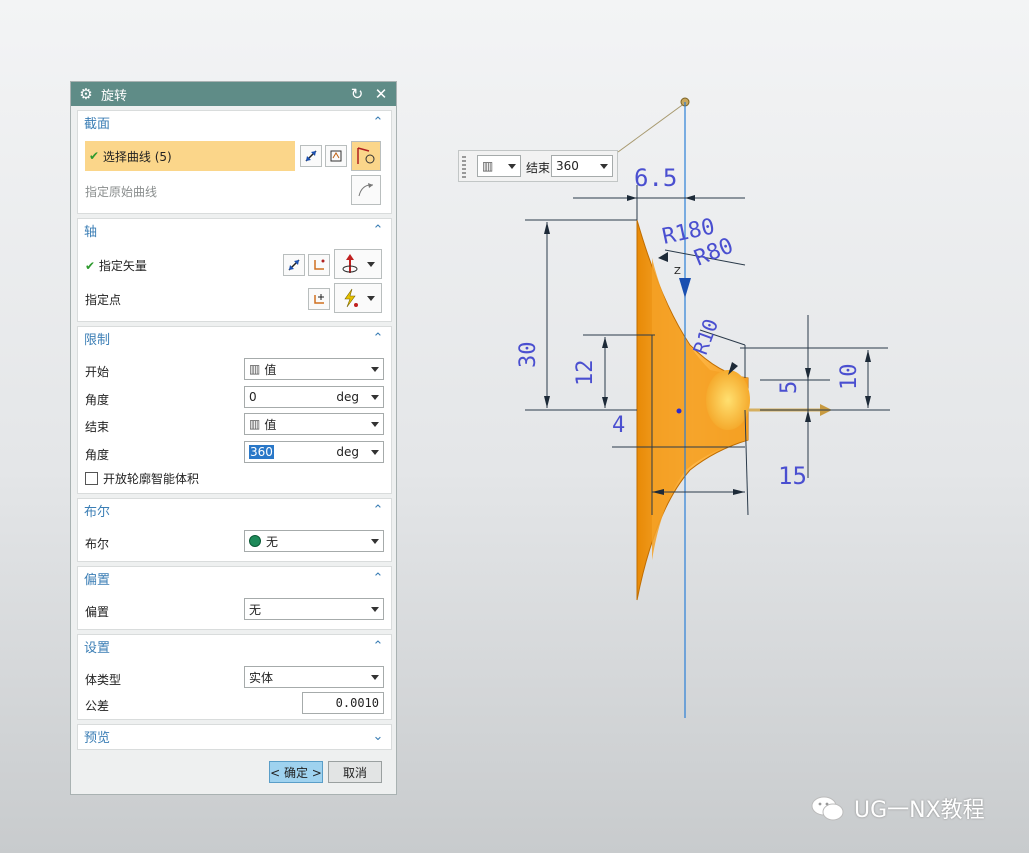  Describe the element at coordinates (728, 400) in the screenshot. I see `hub-highlight` at that location.